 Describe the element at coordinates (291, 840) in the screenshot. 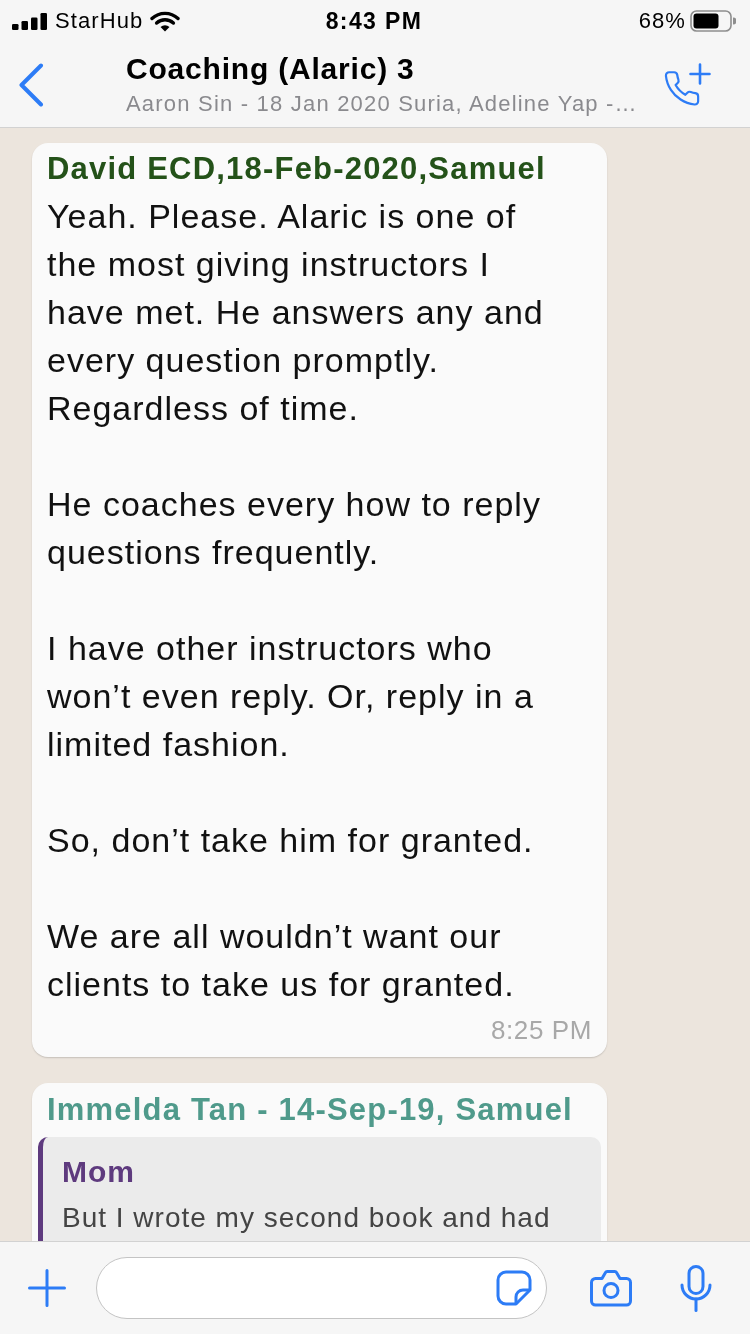

I see `message-text: So, don’t take him for granted.` at that location.